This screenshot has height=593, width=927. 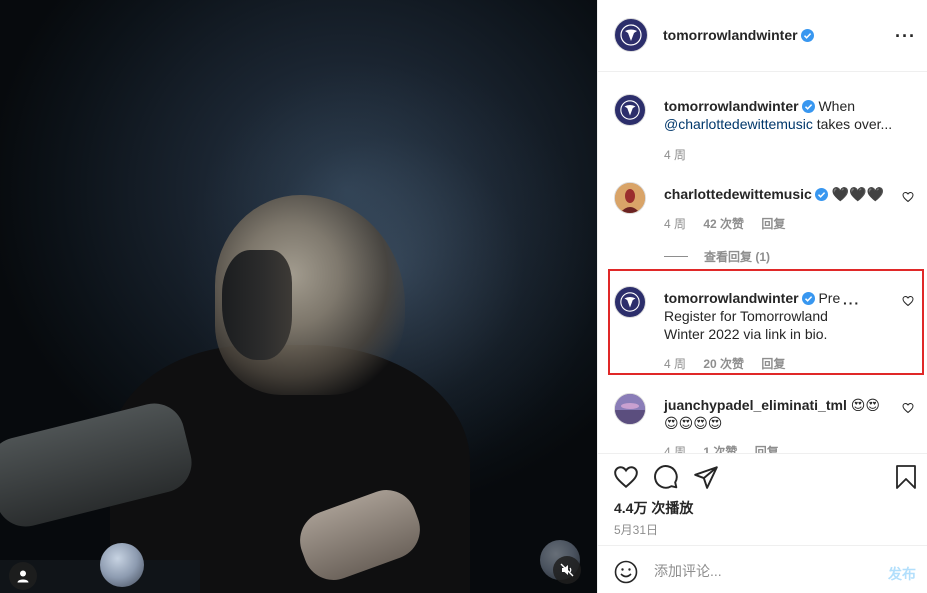 I want to click on caption-body: When, so click(x=837, y=106).